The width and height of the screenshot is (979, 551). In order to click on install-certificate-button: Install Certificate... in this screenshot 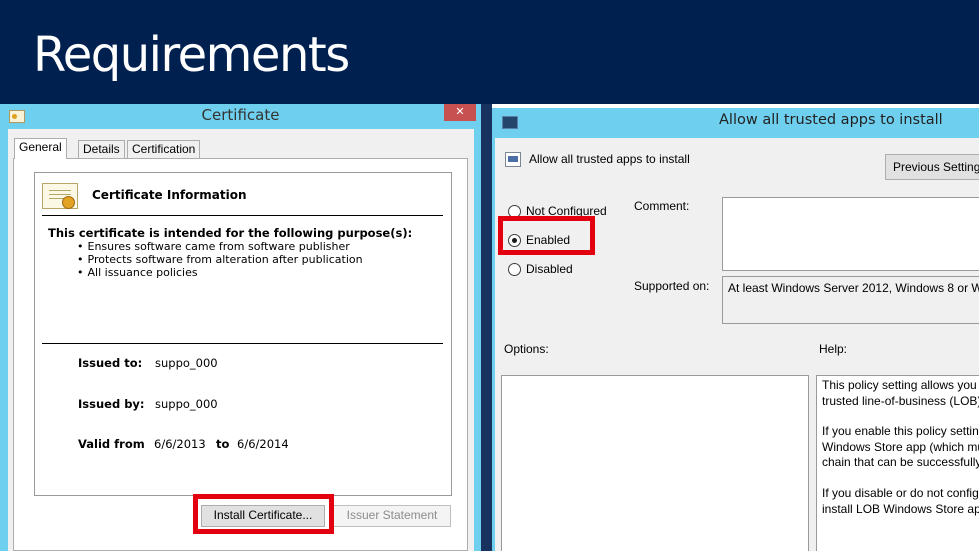, I will do `click(263, 516)`.